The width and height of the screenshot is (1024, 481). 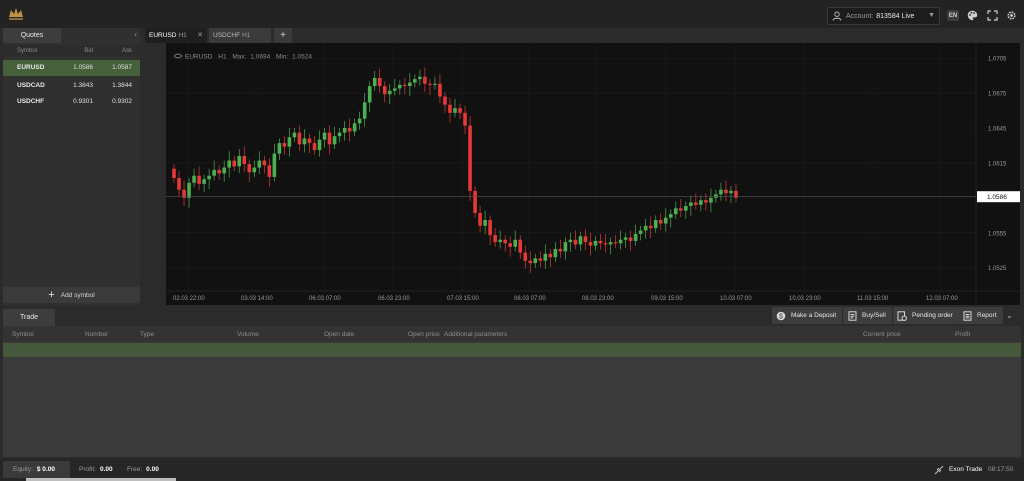 I want to click on table-row, so click(x=512, y=350).